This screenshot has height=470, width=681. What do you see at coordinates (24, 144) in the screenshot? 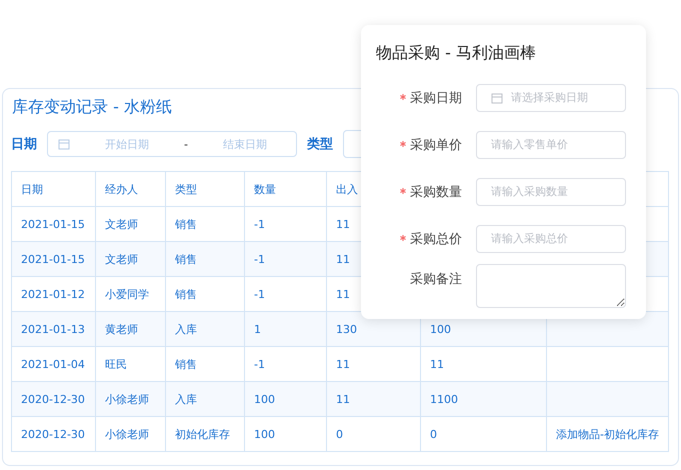
I see `date-label: 日期` at bounding box center [24, 144].